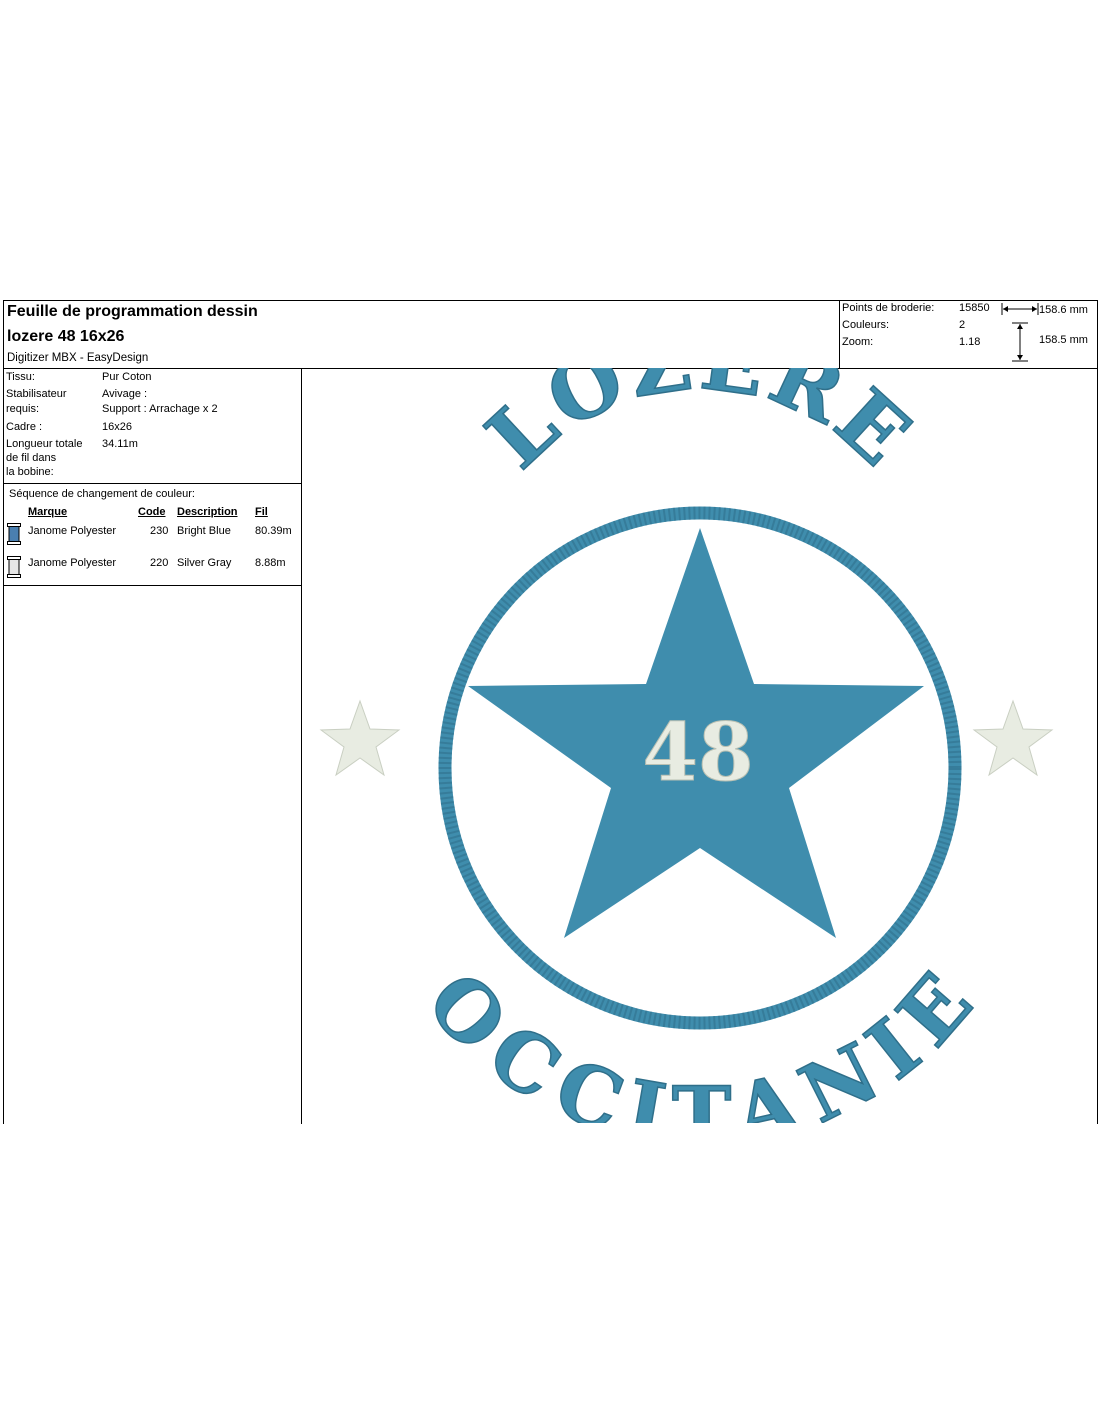  Describe the element at coordinates (102, 494) in the screenshot. I see `color-sequence-title: Séquence de changement de couleur:` at that location.